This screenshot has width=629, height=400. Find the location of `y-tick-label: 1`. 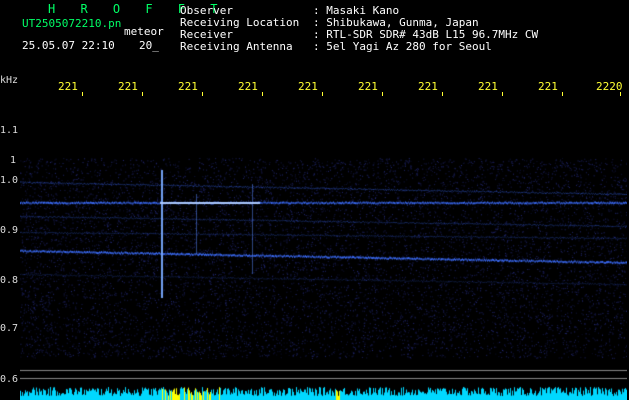

y-tick-label: 1 is located at coordinates (12, 160).